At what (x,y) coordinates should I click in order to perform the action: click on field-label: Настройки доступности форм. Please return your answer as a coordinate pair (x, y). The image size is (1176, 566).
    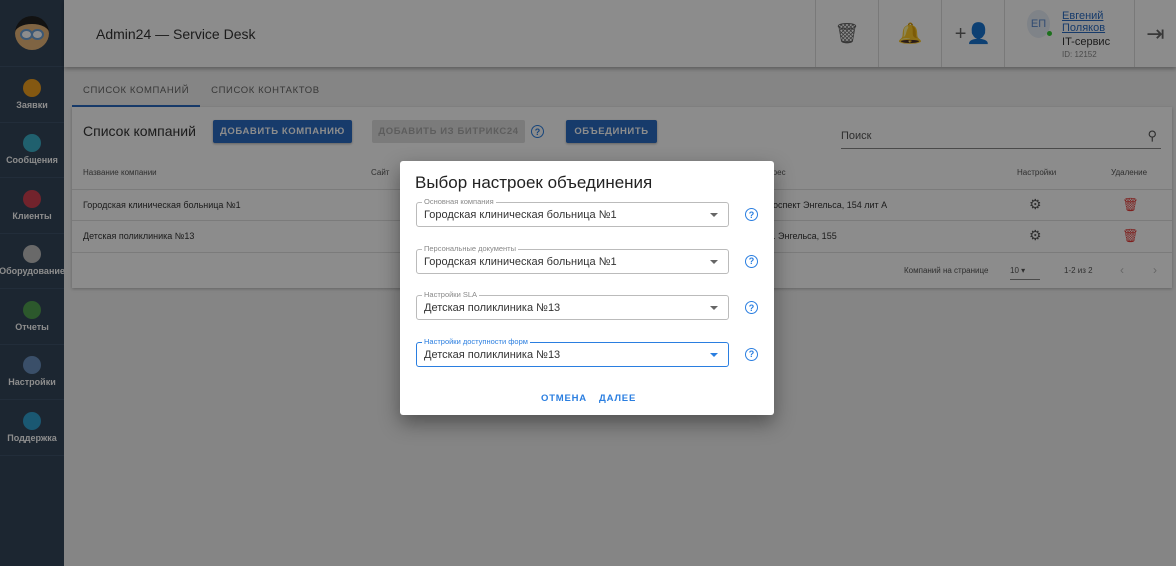
    Looking at the image, I should click on (476, 341).